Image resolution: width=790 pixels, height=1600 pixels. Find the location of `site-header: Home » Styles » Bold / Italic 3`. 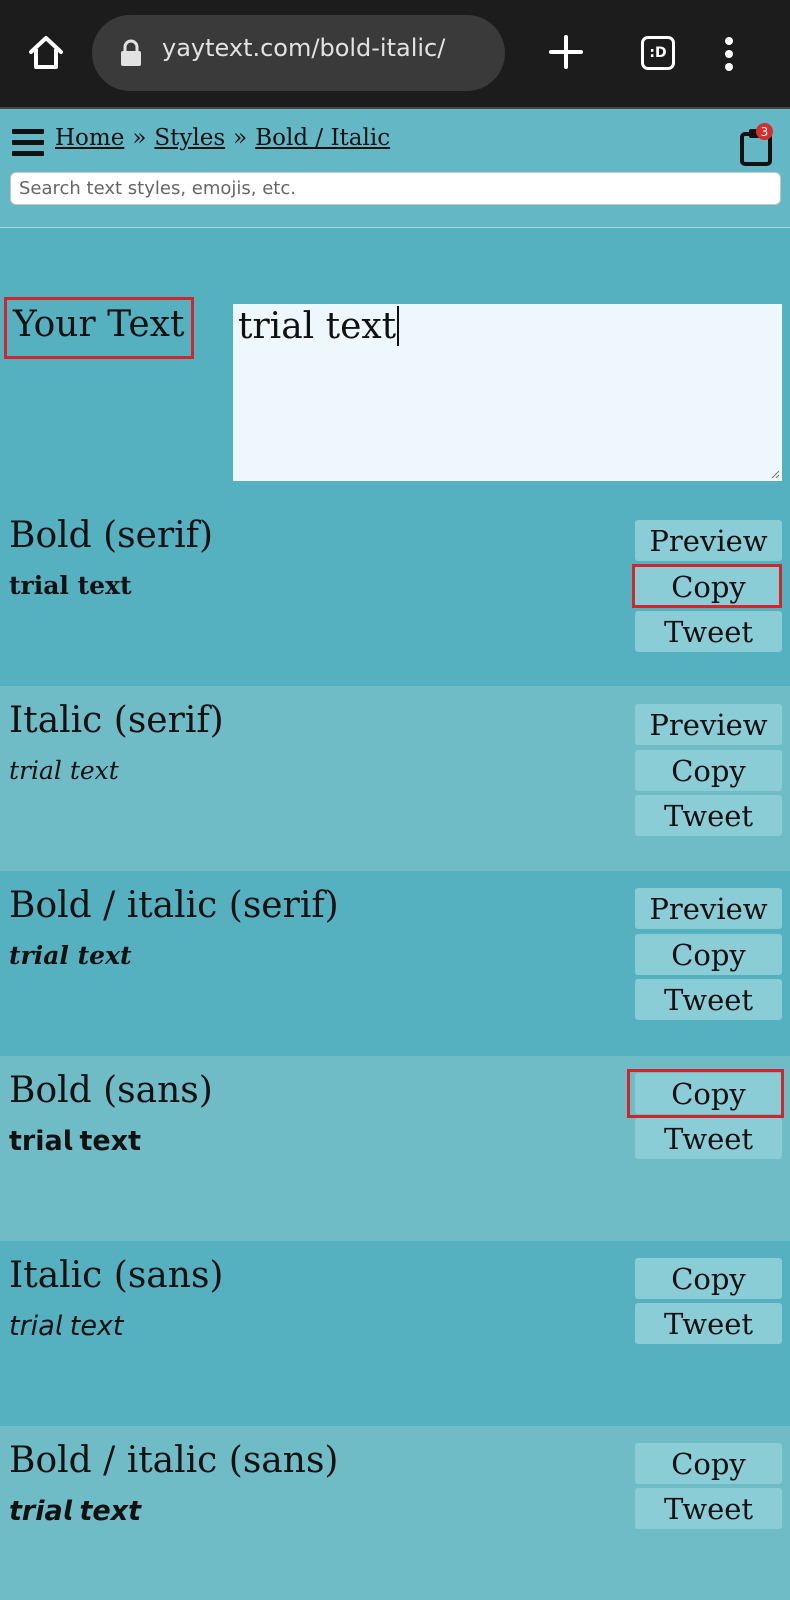

site-header: Home » Styles » Bold / Italic 3 is located at coordinates (395, 168).